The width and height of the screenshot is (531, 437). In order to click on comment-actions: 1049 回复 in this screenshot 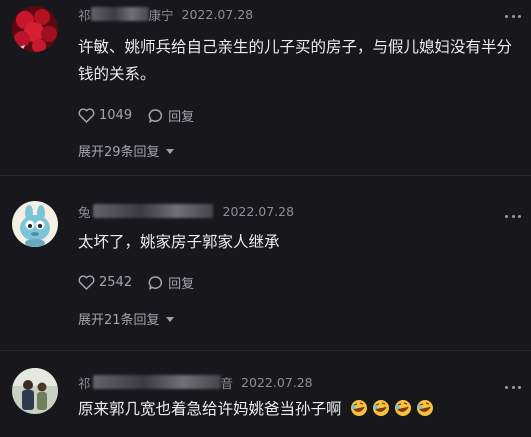, I will do `click(136, 115)`.